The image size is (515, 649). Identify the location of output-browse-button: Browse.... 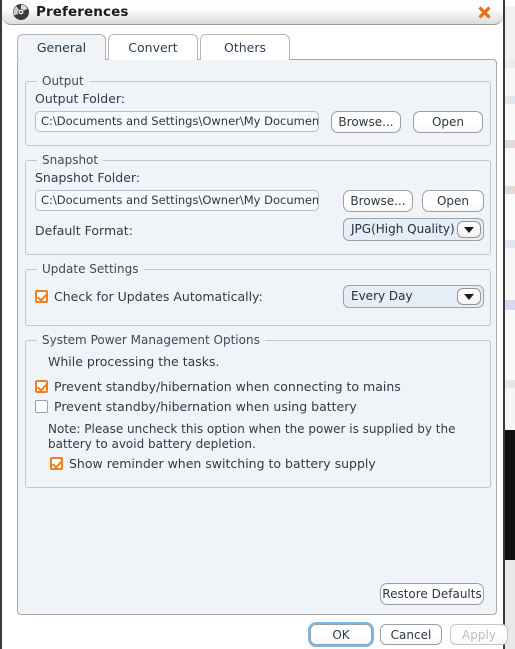
(366, 122).